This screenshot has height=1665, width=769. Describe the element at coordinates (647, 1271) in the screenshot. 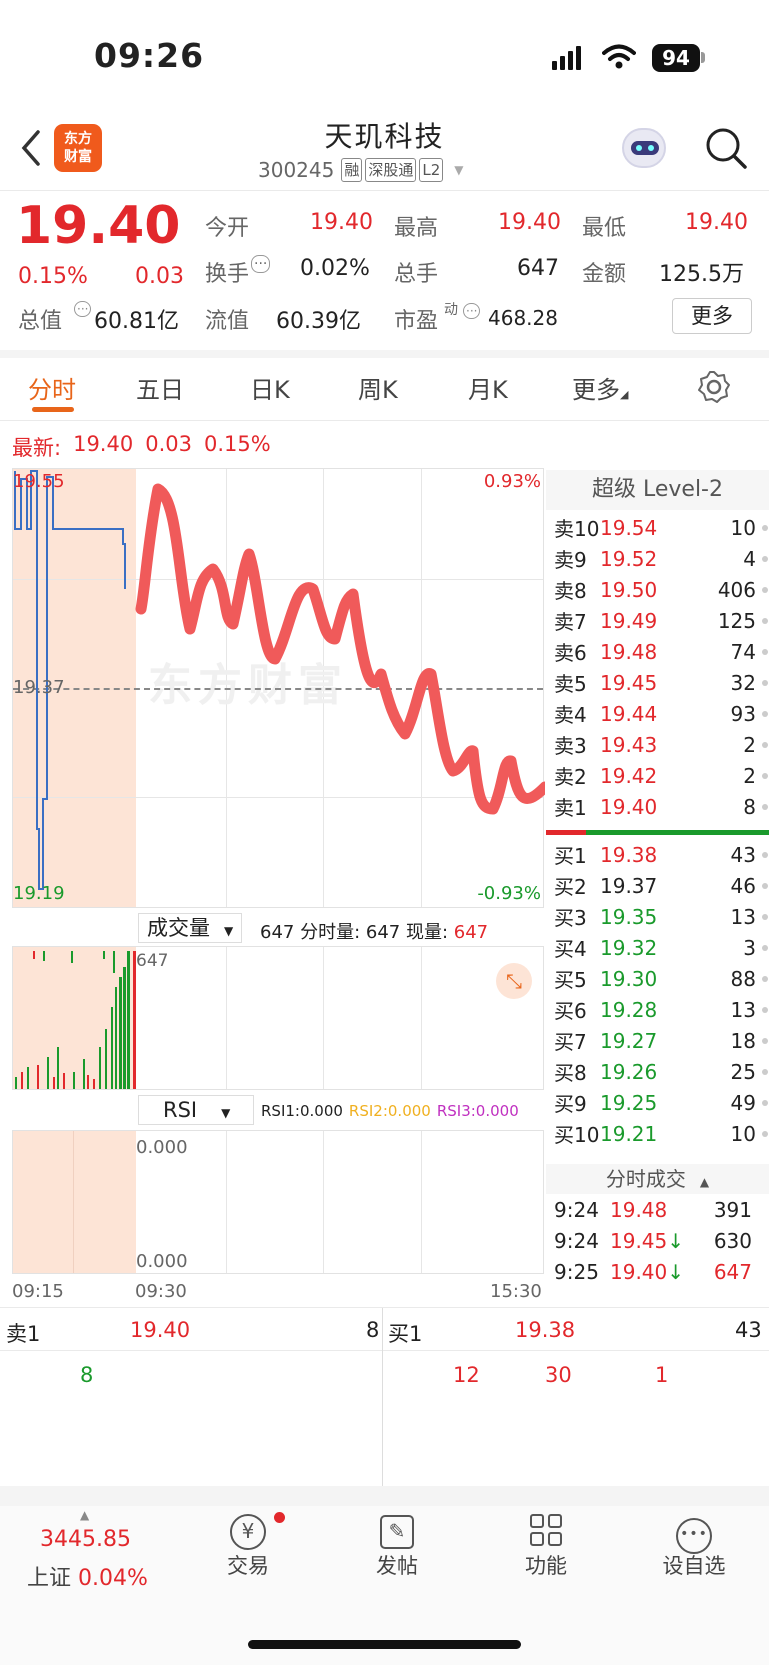

I see `tick-price: 19.40↓` at that location.